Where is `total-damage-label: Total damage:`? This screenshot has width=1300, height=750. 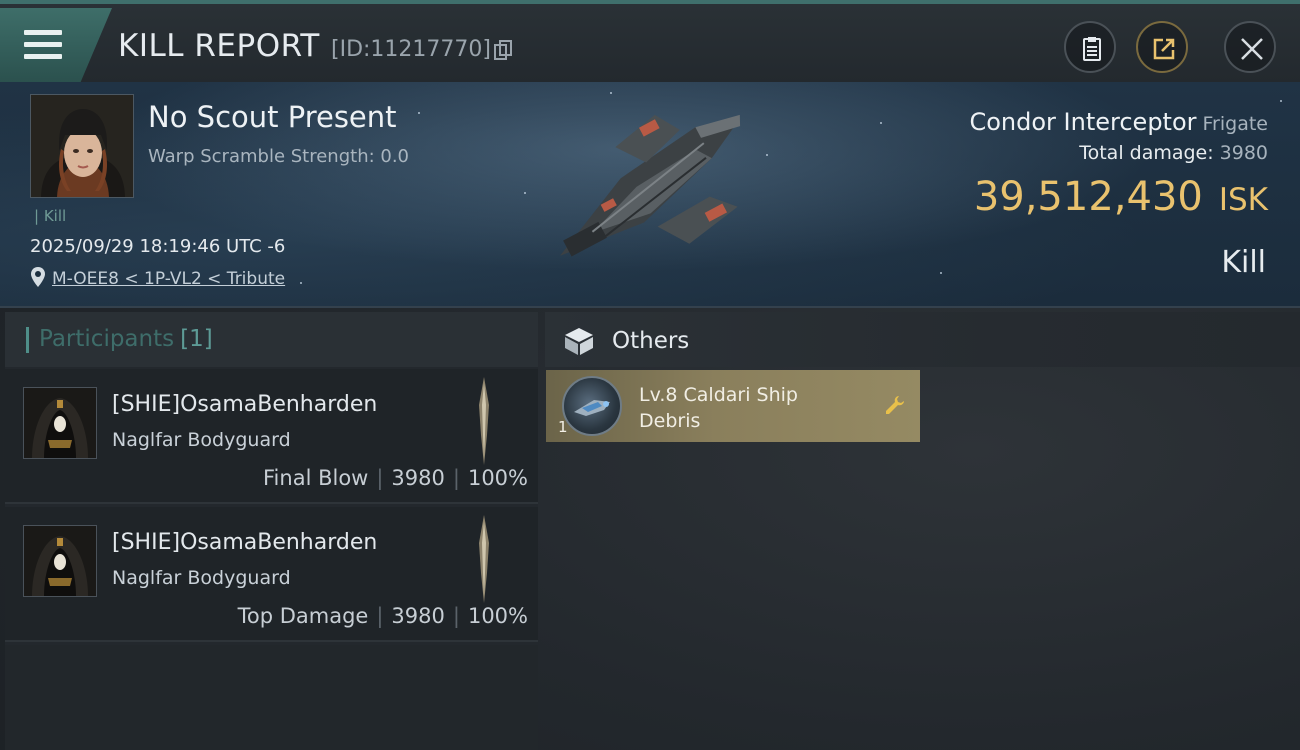 total-damage-label: Total damage: is located at coordinates (1146, 153).